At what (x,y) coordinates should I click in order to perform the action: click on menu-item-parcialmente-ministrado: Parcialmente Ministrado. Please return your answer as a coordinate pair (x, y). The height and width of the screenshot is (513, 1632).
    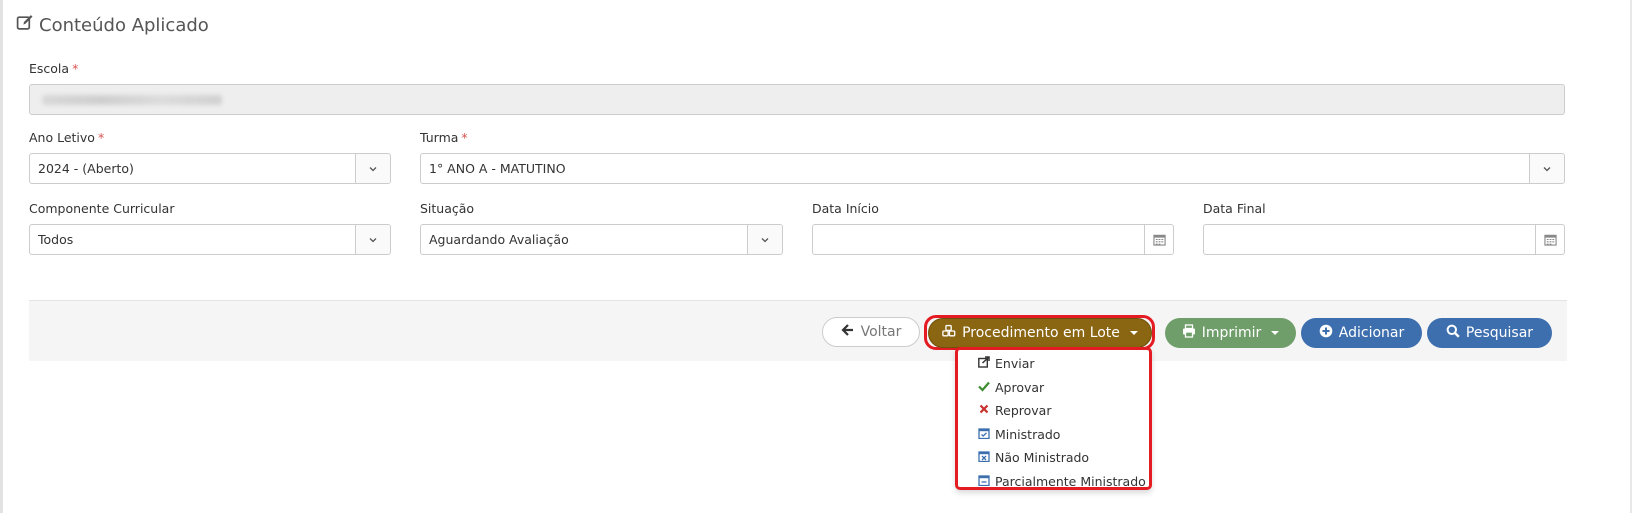
    Looking at the image, I should click on (1062, 481).